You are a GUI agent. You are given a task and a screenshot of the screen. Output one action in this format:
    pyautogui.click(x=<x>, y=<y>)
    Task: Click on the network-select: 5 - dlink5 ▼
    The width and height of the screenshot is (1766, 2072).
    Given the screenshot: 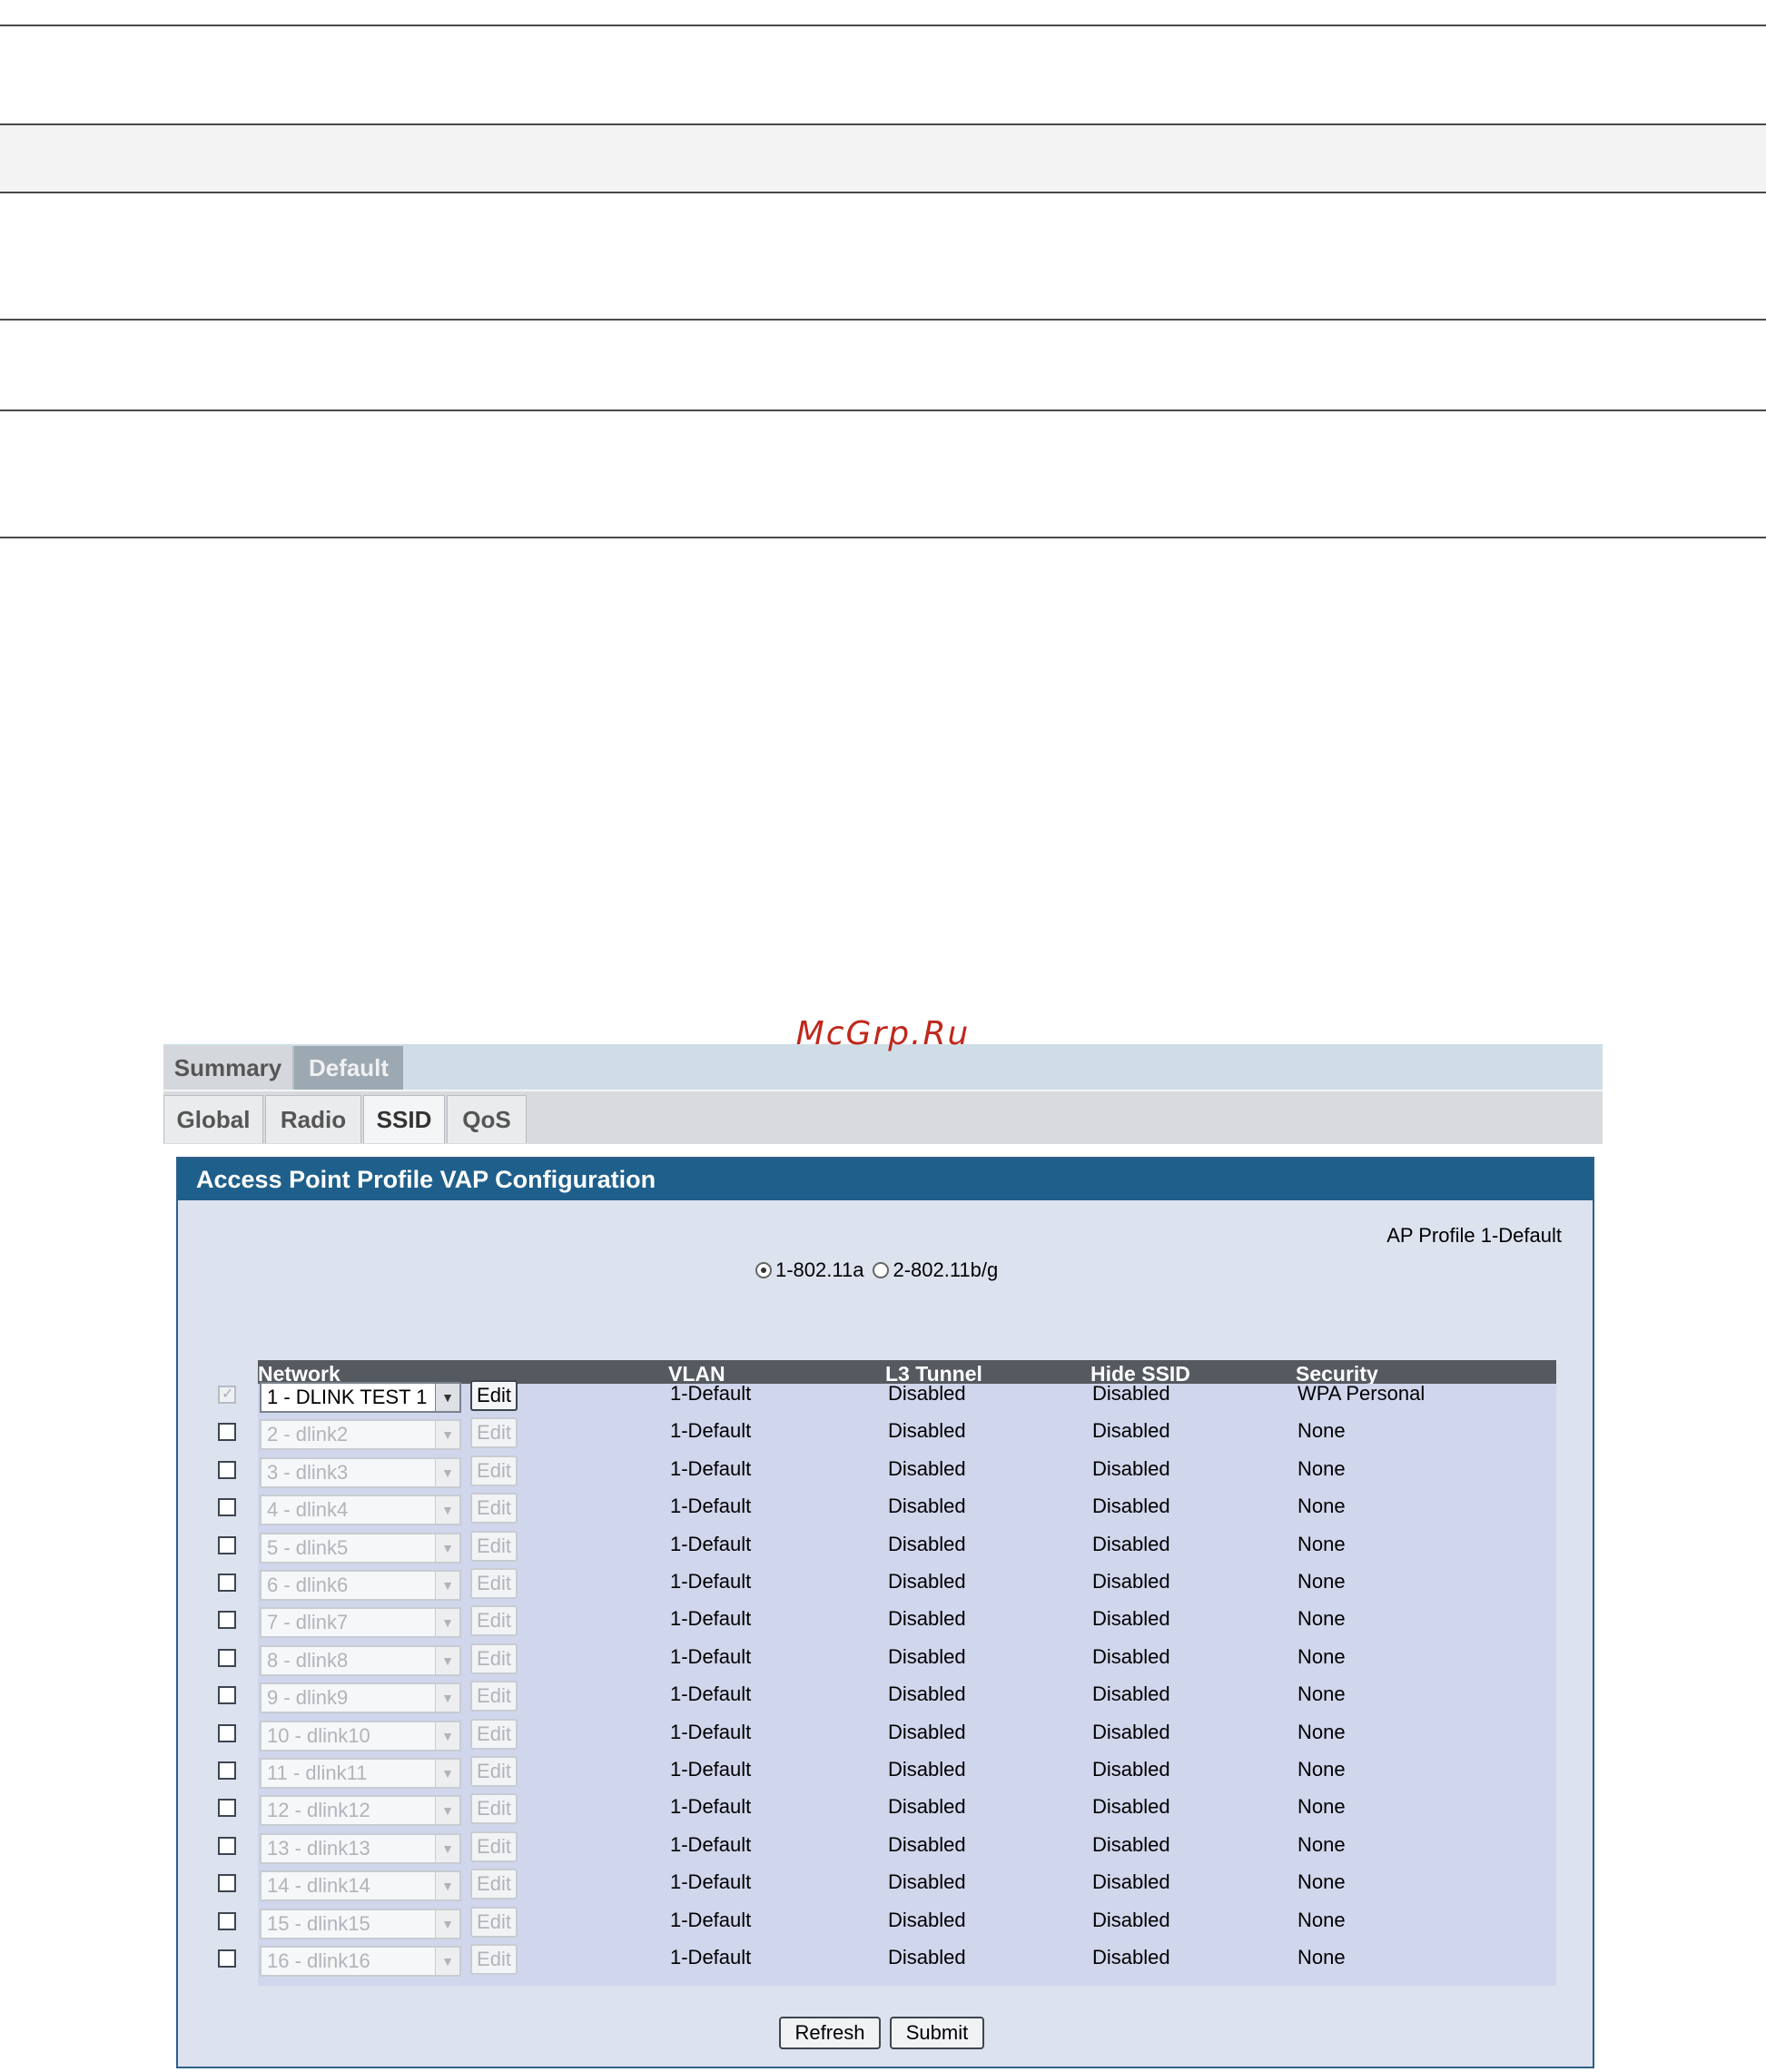 What is the action you would take?
    pyautogui.click(x=360, y=1548)
    